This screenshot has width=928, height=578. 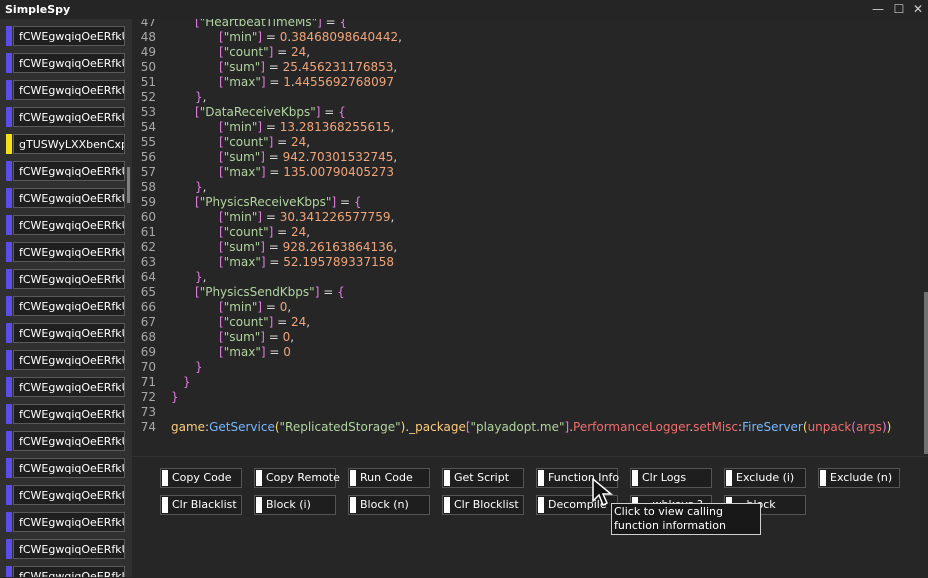 What do you see at coordinates (201, 478) in the screenshot?
I see `action-button: Copy Code` at bounding box center [201, 478].